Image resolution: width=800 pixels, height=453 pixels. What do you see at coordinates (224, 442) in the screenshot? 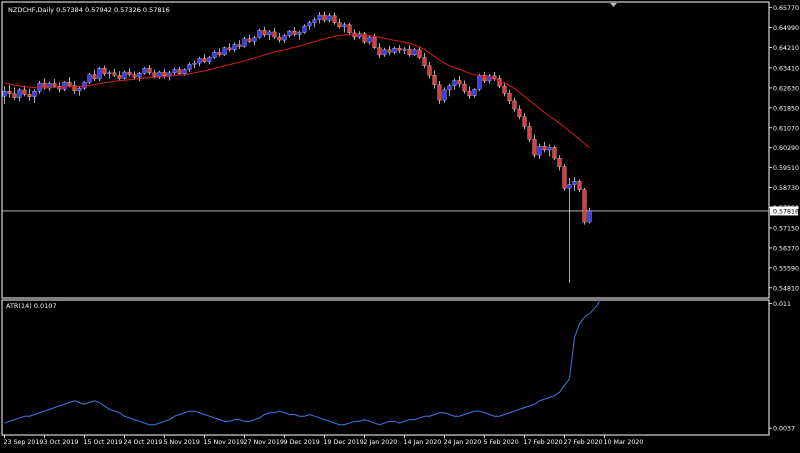
I see `time-tick-label: 15 Nov 2019` at bounding box center [224, 442].